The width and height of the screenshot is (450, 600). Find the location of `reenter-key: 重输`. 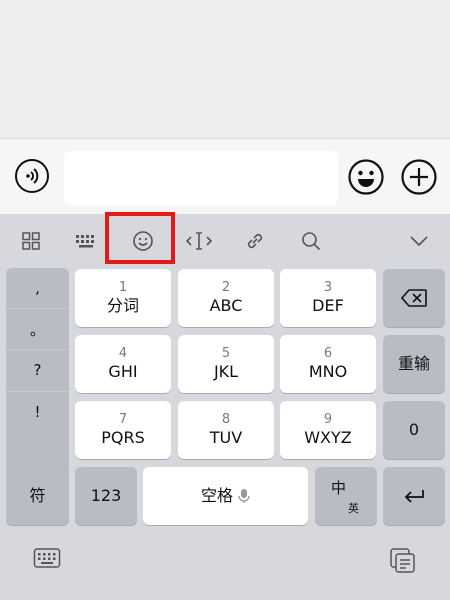

reenter-key: 重输 is located at coordinates (414, 364).